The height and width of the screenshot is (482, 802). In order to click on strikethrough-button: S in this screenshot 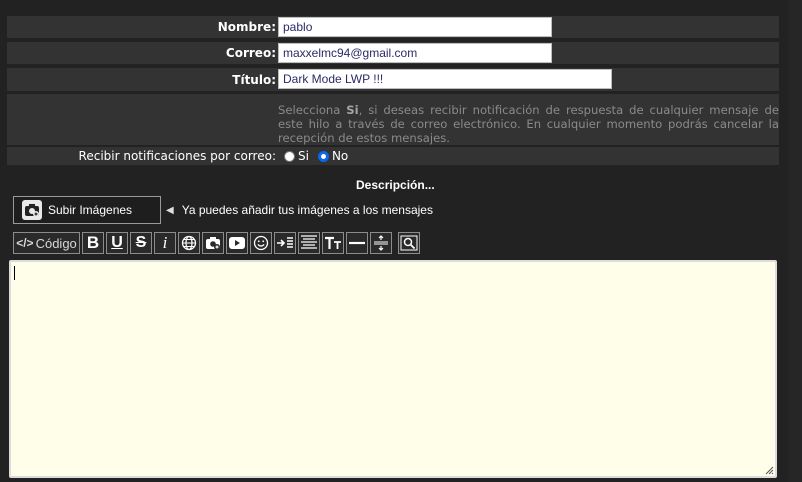, I will do `click(141, 243)`.